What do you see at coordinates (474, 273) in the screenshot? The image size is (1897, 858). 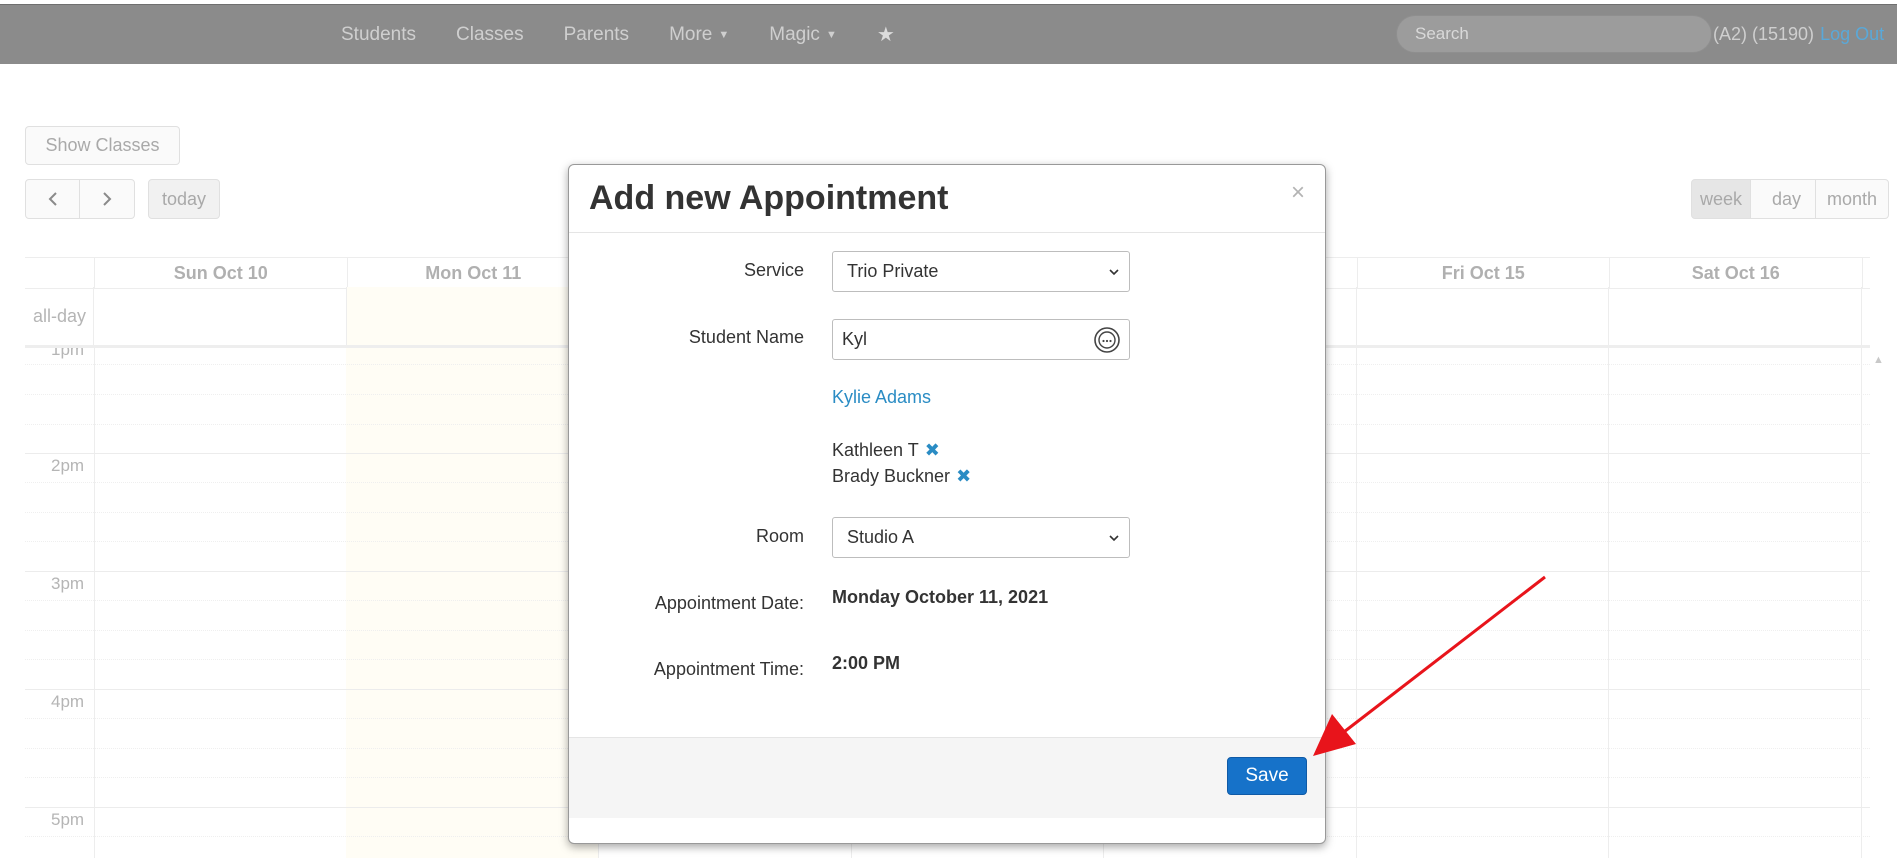 I see `day-header: Mon Oct 11` at bounding box center [474, 273].